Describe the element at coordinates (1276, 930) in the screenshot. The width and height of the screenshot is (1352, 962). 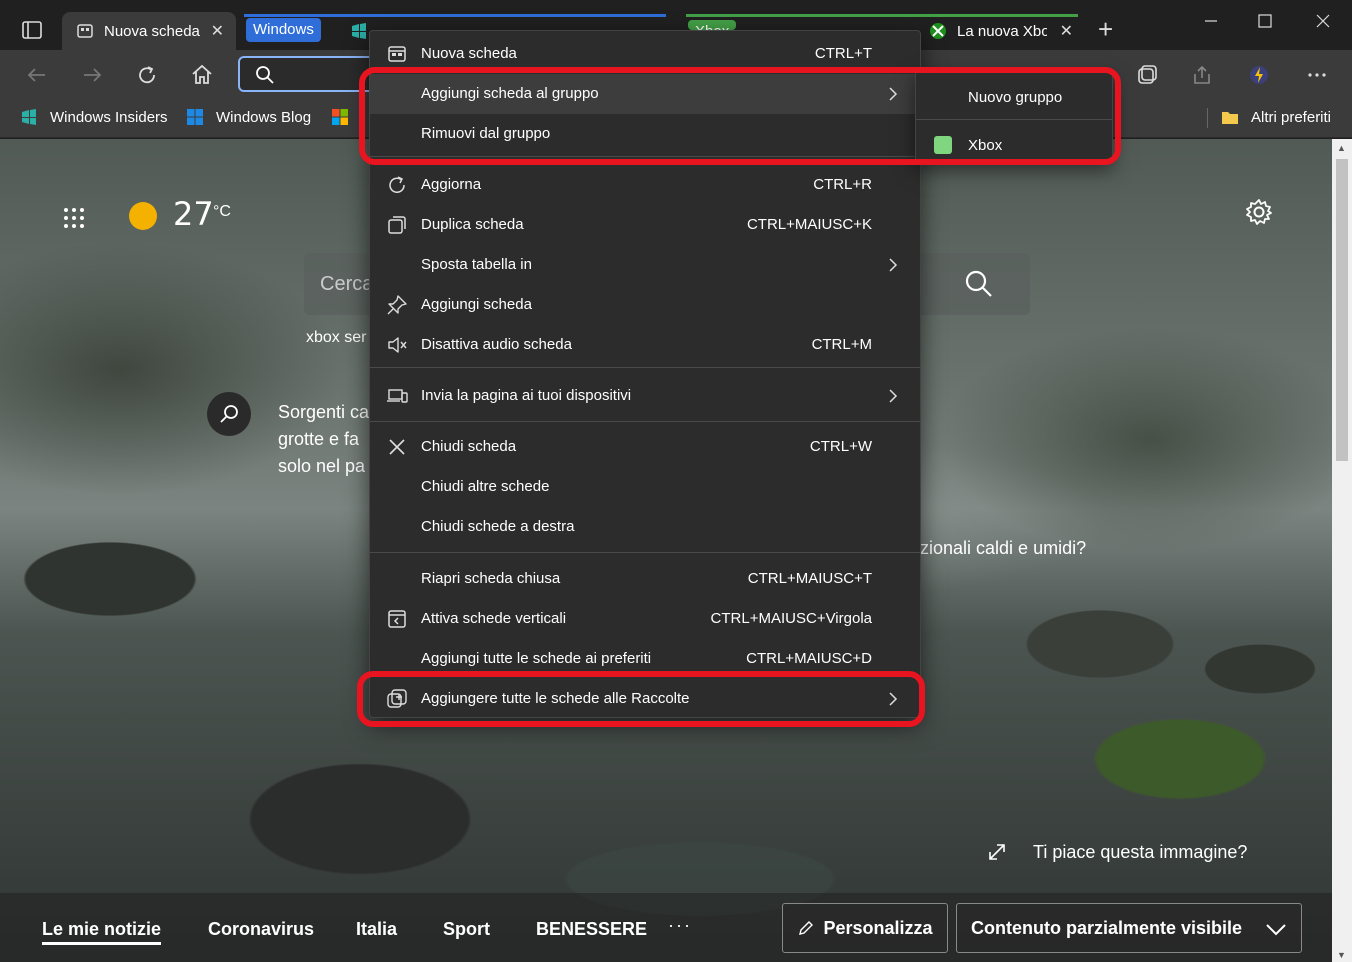
I see `chevron-down-icon` at that location.